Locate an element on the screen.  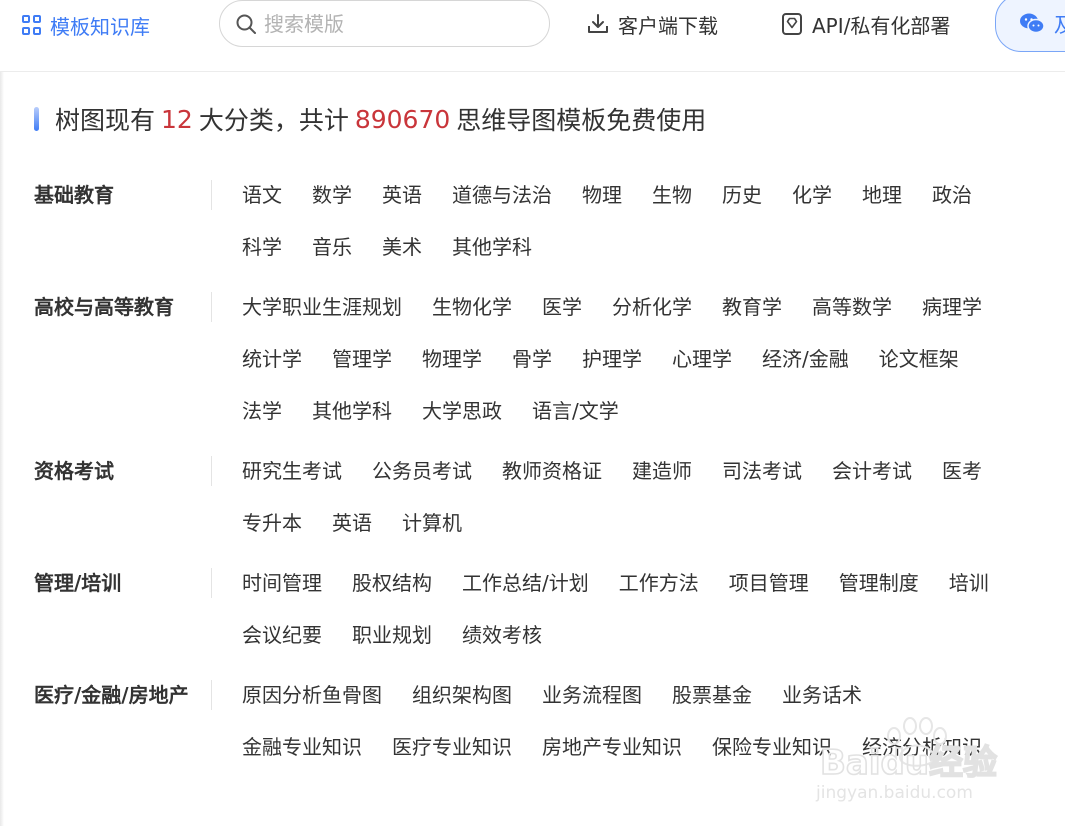
category-item-link: 教育学 is located at coordinates (752, 307).